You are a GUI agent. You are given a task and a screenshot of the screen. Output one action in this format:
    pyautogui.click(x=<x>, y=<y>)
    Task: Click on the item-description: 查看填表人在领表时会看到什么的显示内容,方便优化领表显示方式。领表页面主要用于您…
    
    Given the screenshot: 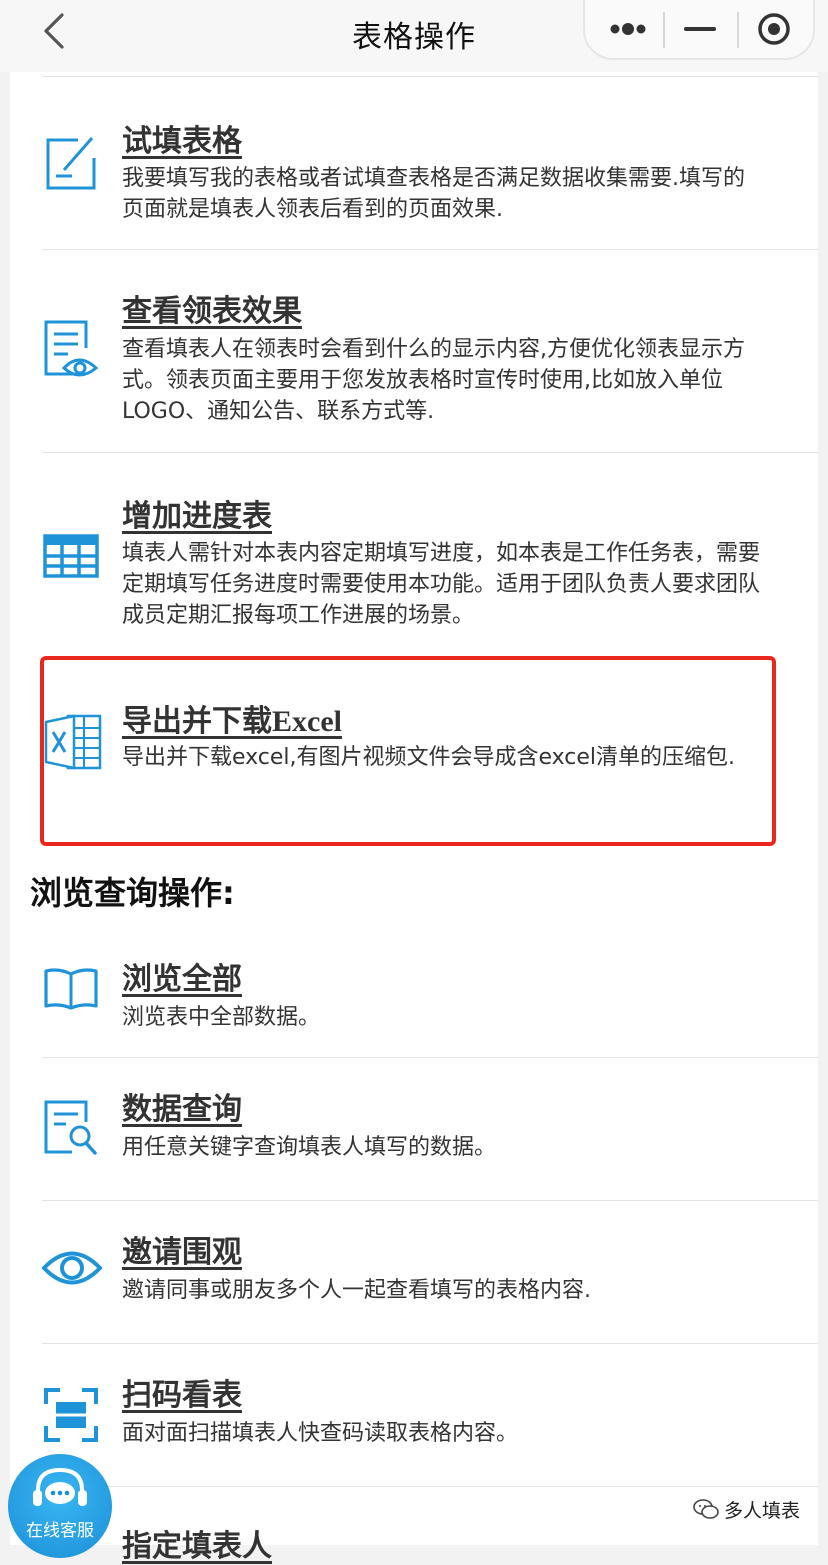 What is the action you would take?
    pyautogui.click(x=433, y=380)
    